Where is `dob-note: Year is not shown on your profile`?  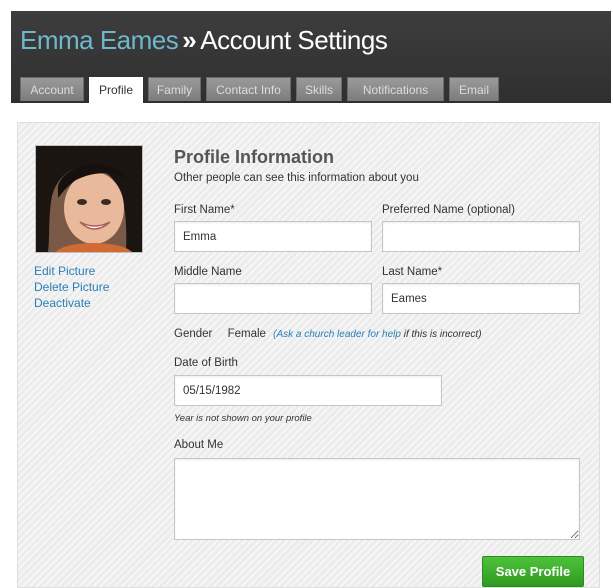 dob-note: Year is not shown on your profile is located at coordinates (243, 418).